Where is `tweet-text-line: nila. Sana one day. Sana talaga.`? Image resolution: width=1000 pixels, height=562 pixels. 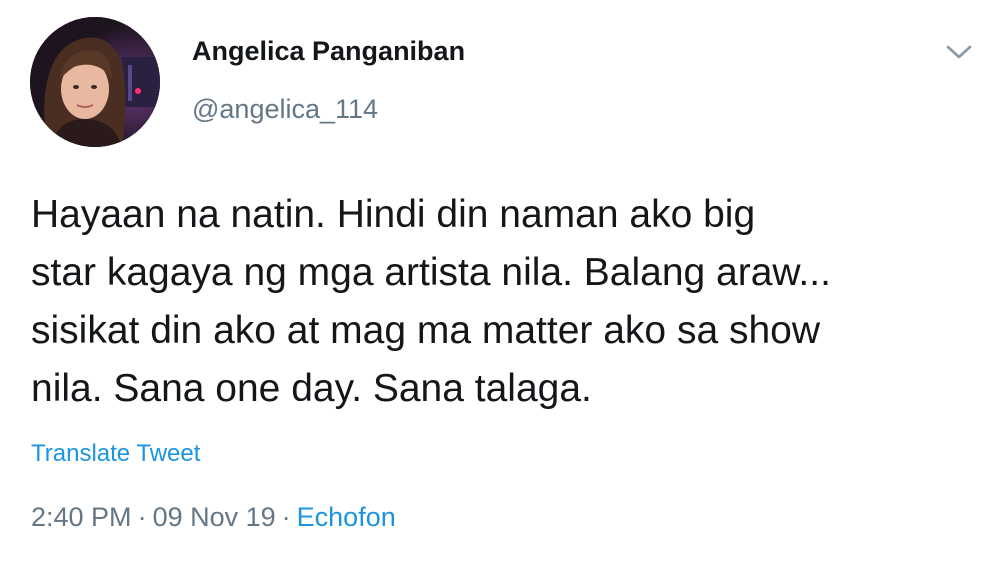
tweet-text-line: nila. Sana one day. Sana talaga. is located at coordinates (311, 388).